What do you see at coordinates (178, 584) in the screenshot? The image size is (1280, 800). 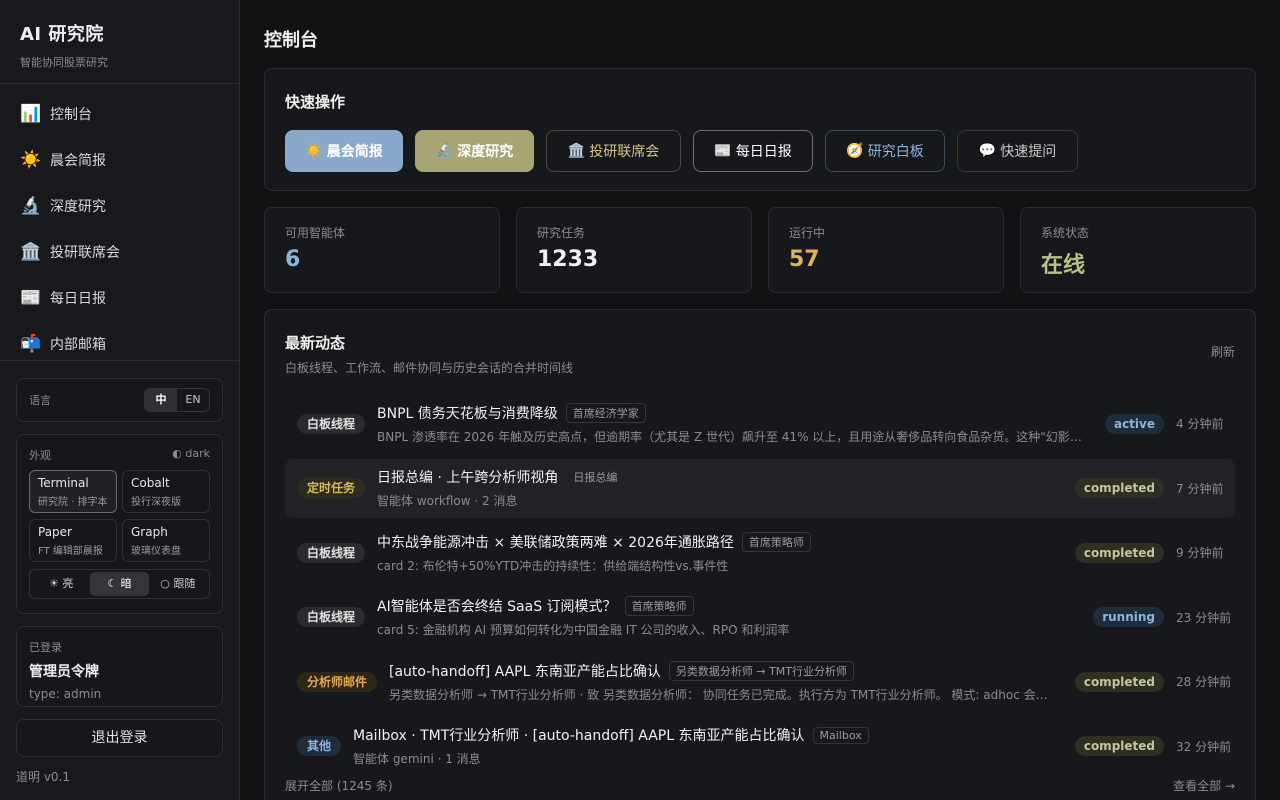 I see `mode-follow-button: ○ 跟随` at bounding box center [178, 584].